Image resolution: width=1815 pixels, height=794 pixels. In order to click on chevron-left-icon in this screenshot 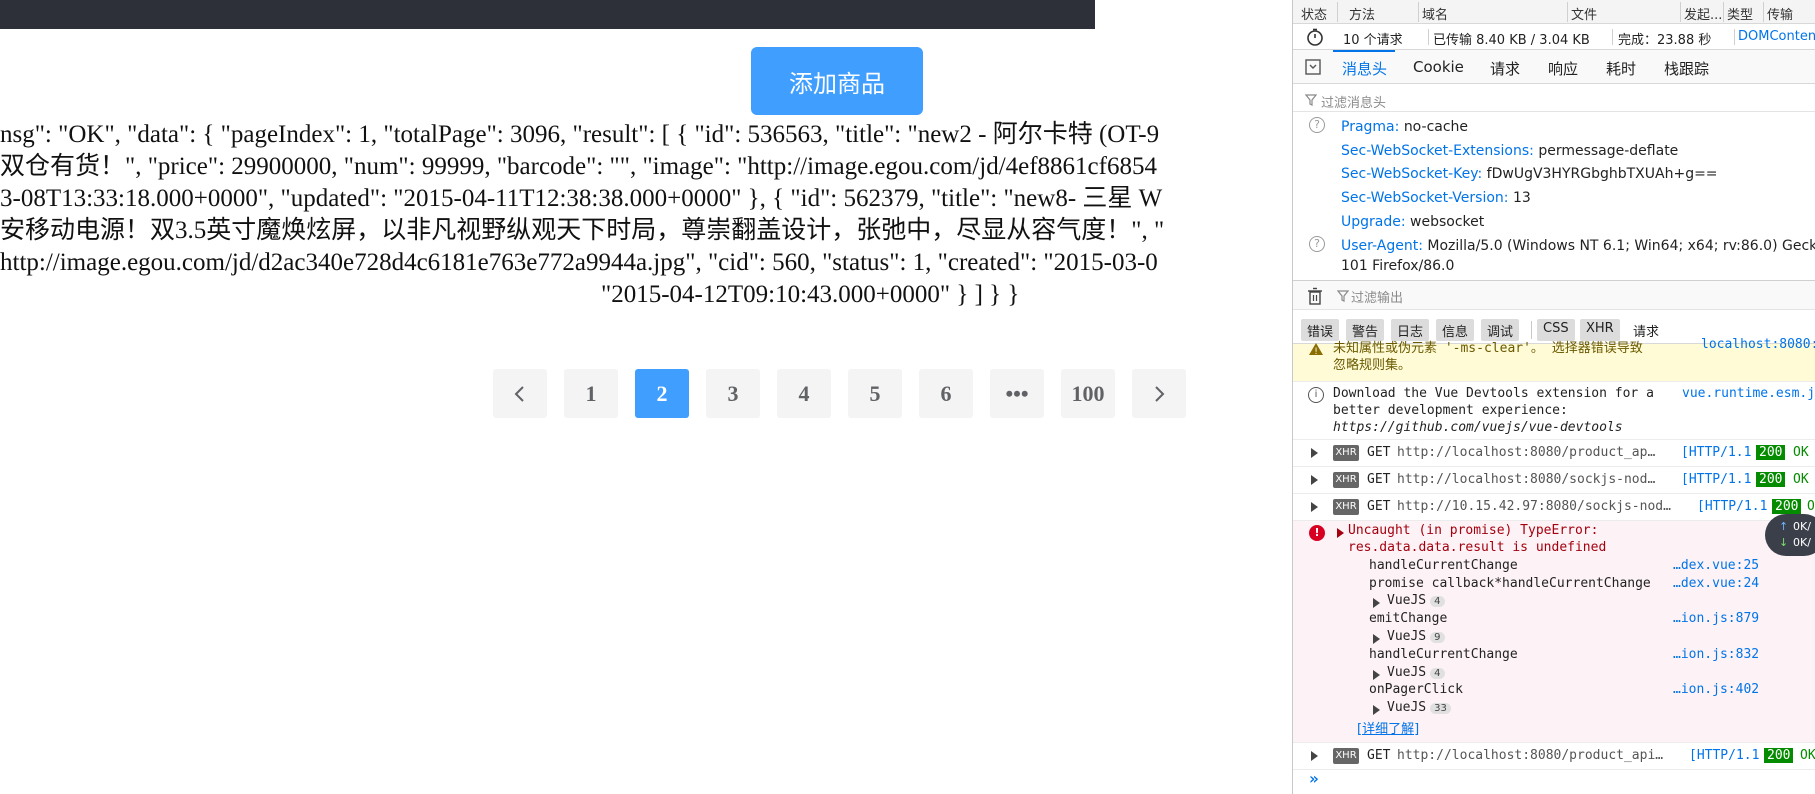, I will do `click(519, 393)`.